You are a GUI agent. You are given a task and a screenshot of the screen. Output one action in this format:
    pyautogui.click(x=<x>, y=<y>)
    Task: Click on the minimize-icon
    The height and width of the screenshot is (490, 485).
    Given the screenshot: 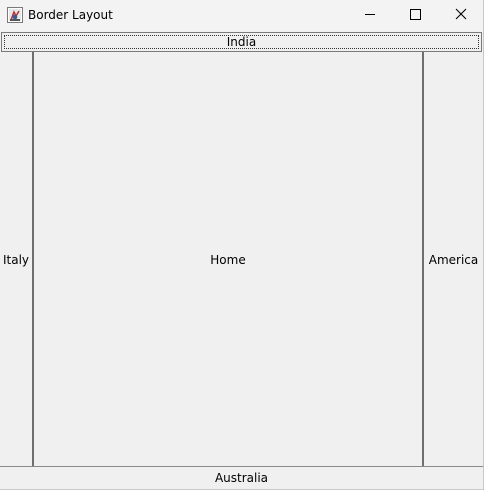 What is the action you would take?
    pyautogui.click(x=370, y=14)
    